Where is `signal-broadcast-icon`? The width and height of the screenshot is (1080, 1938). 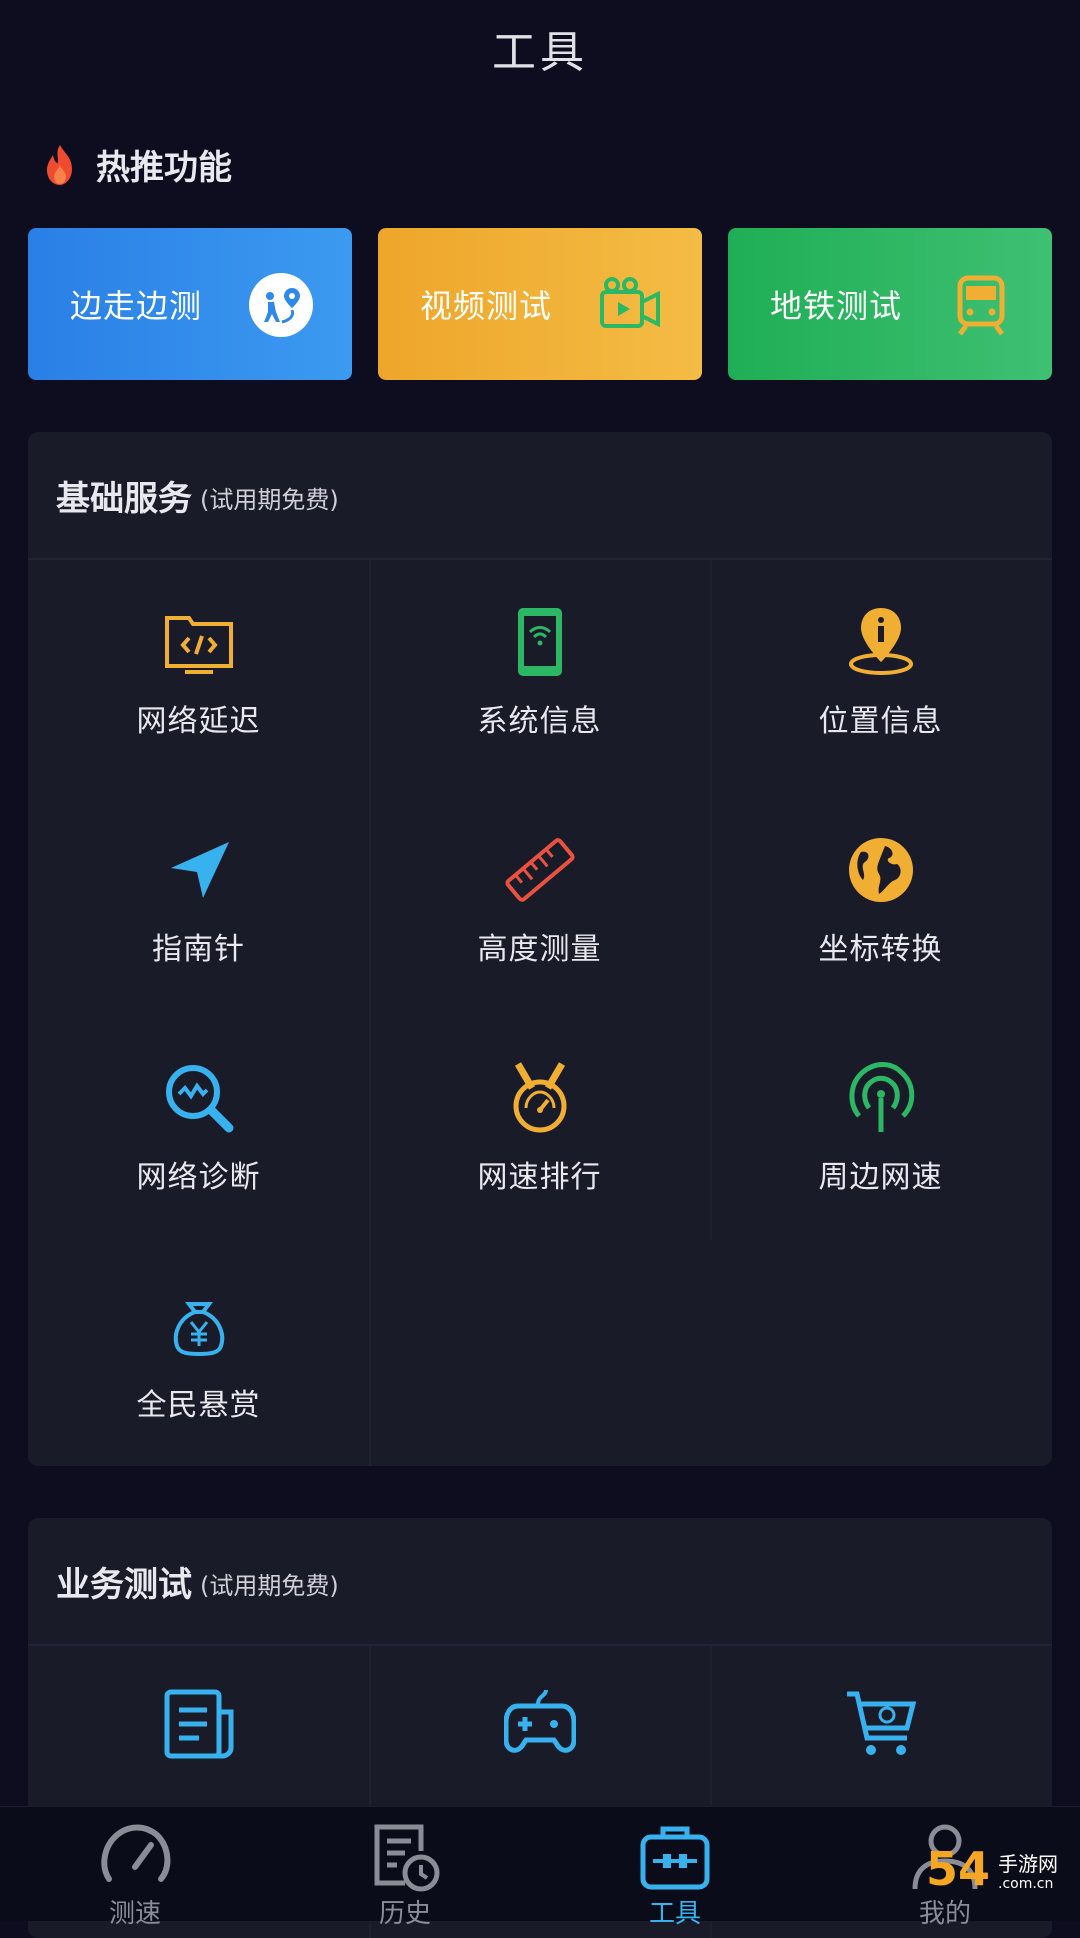
signal-broadcast-icon is located at coordinates (882, 1097).